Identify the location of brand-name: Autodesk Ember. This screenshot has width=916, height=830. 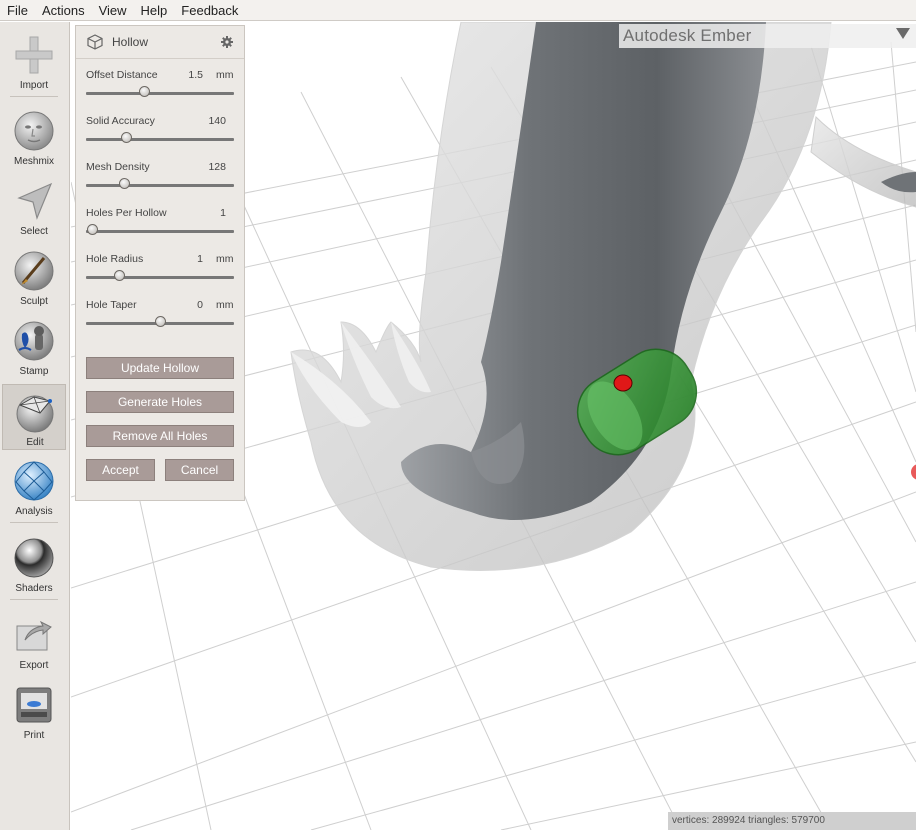
(687, 35).